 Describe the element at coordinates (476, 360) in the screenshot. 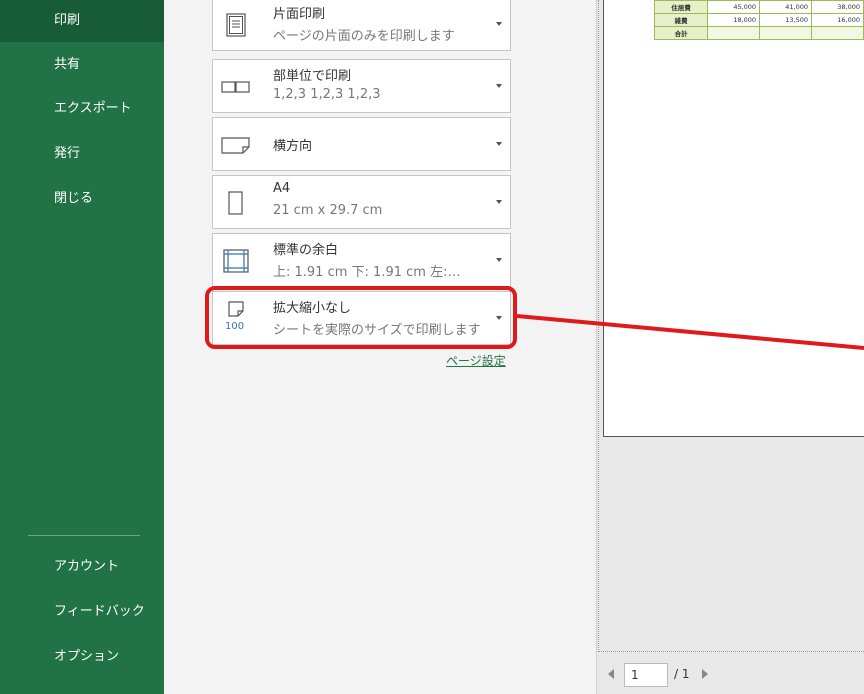

I see `page-setup-link: ページ設定` at that location.